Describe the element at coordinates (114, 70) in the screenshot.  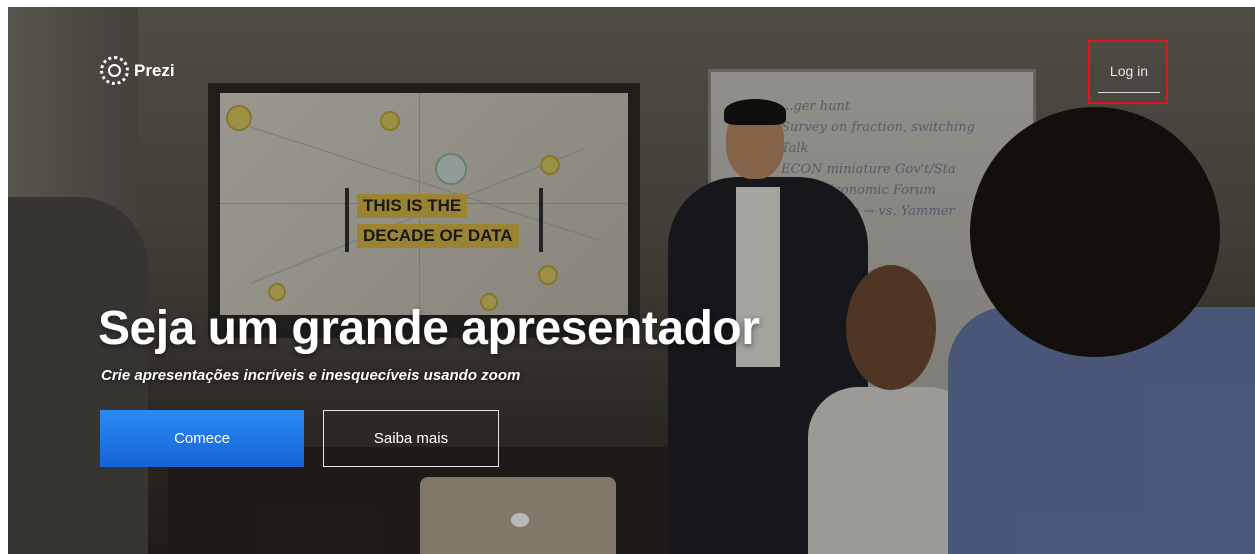
I see `prezi-logo-icon` at that location.